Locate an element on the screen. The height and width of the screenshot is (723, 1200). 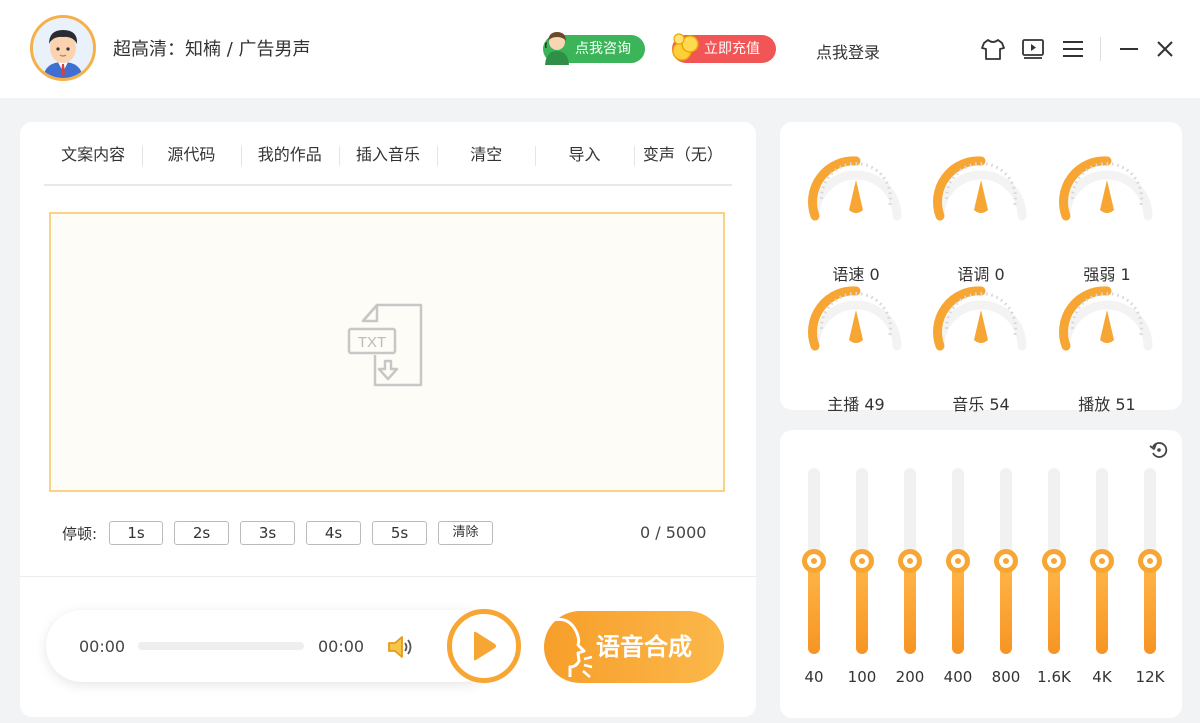
pause-4s-button: 4s is located at coordinates (333, 533).